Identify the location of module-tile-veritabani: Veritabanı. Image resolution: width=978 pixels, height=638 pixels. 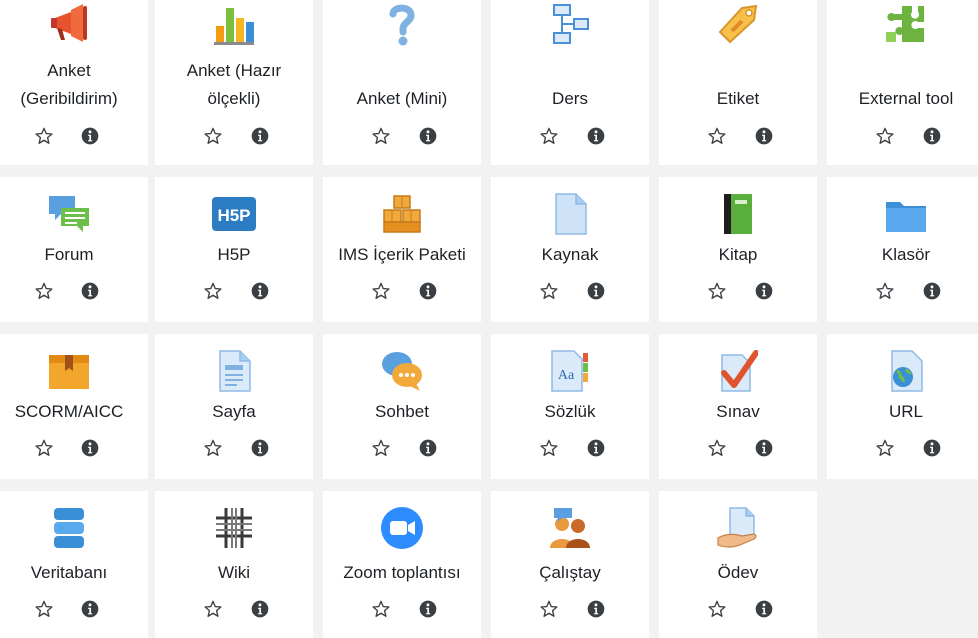
(74, 564).